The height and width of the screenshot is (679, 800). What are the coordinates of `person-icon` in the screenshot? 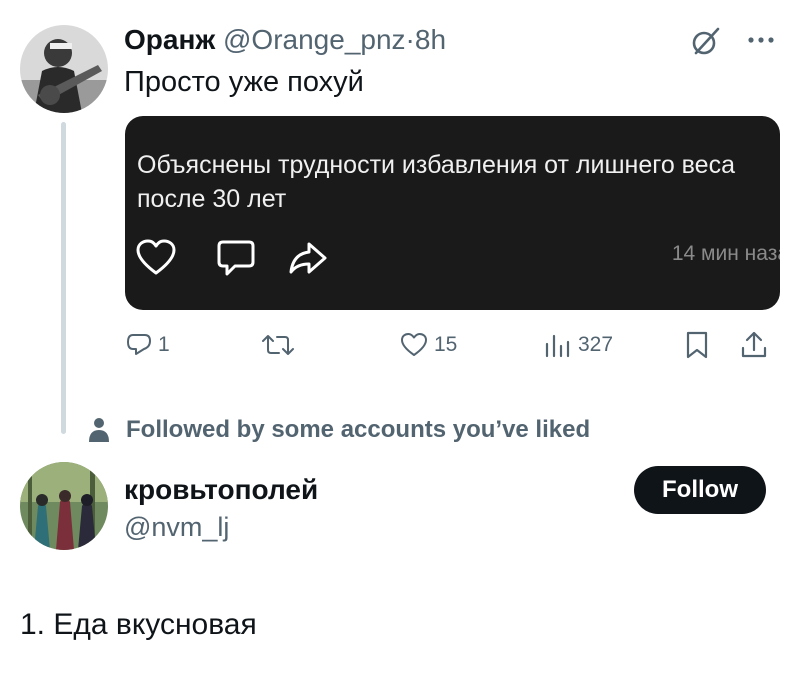 It's located at (99, 430).